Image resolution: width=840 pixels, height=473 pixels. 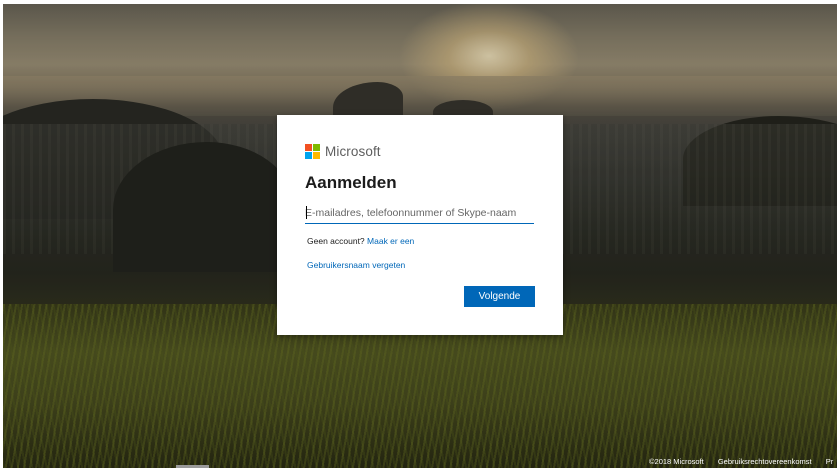 What do you see at coordinates (419, 213) in the screenshot?
I see `account-input` at bounding box center [419, 213].